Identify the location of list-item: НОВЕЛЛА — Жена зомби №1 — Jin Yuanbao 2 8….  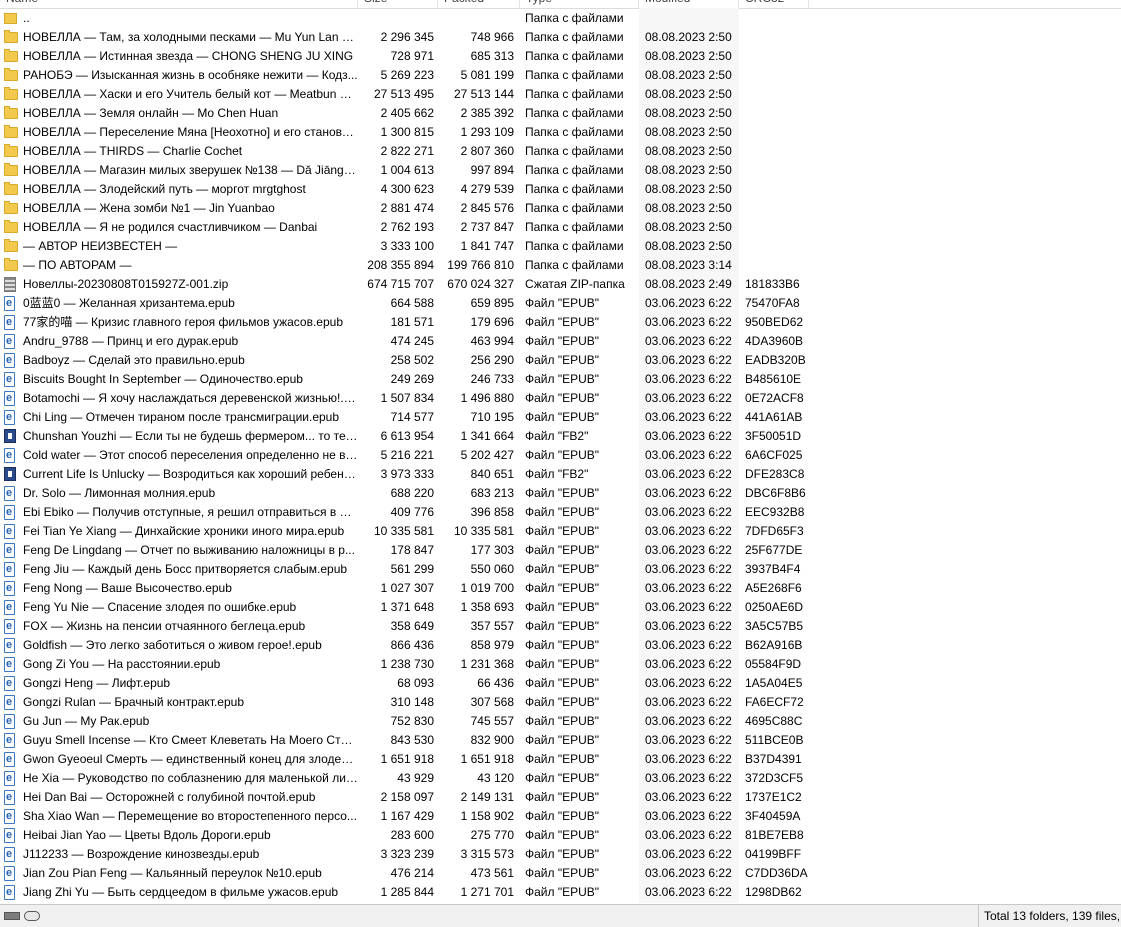
(560, 208).